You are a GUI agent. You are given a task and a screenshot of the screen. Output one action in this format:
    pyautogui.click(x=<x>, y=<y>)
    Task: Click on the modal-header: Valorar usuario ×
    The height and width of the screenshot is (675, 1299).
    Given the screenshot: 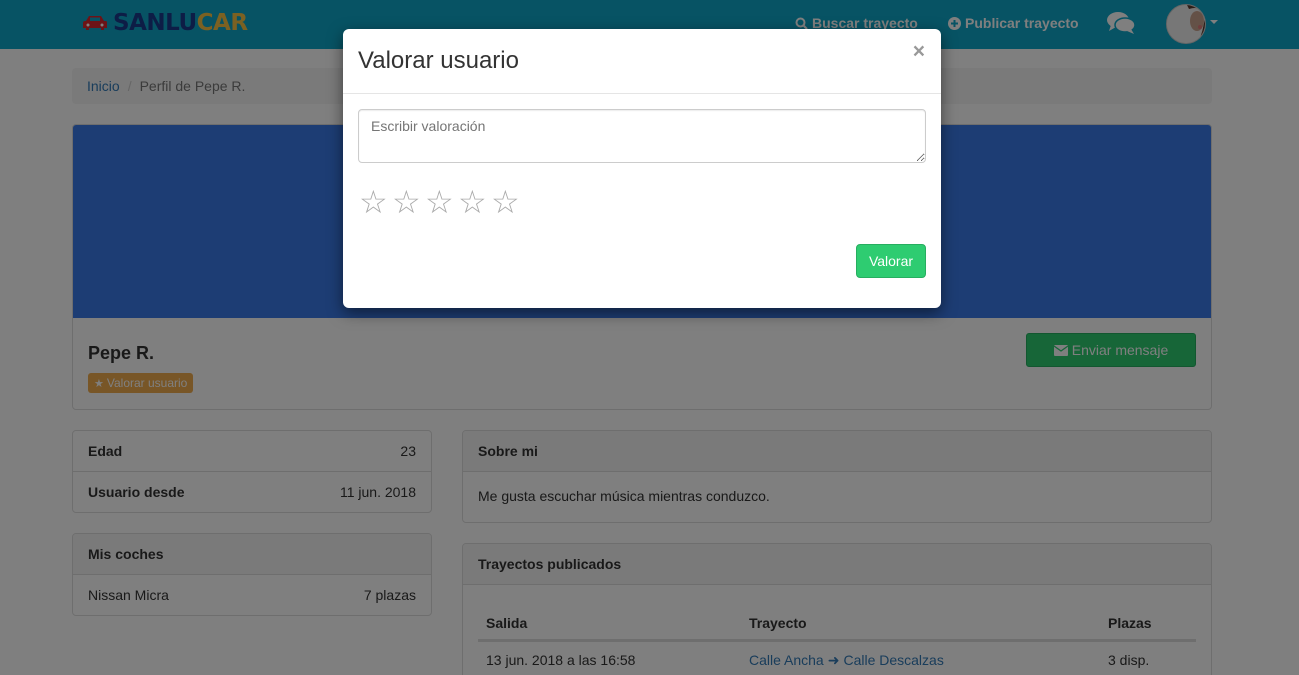 What is the action you would take?
    pyautogui.click(x=642, y=61)
    